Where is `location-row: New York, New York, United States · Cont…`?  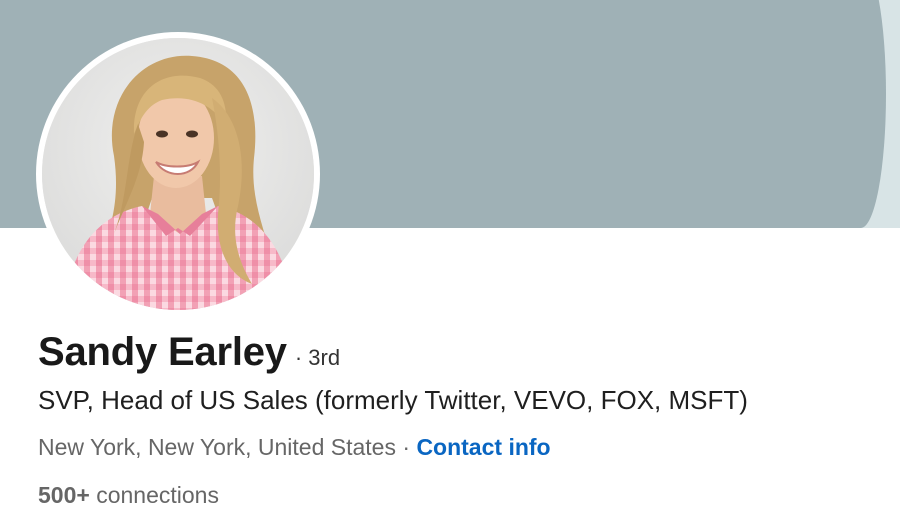 location-row: New York, New York, United States · Cont… is located at coordinates (458, 447).